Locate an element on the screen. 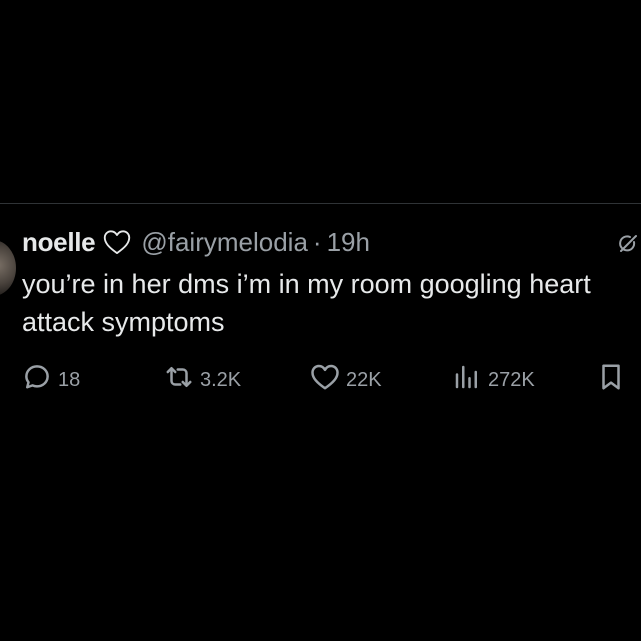 The height and width of the screenshot is (641, 641). bookmark-icon is located at coordinates (611, 380).